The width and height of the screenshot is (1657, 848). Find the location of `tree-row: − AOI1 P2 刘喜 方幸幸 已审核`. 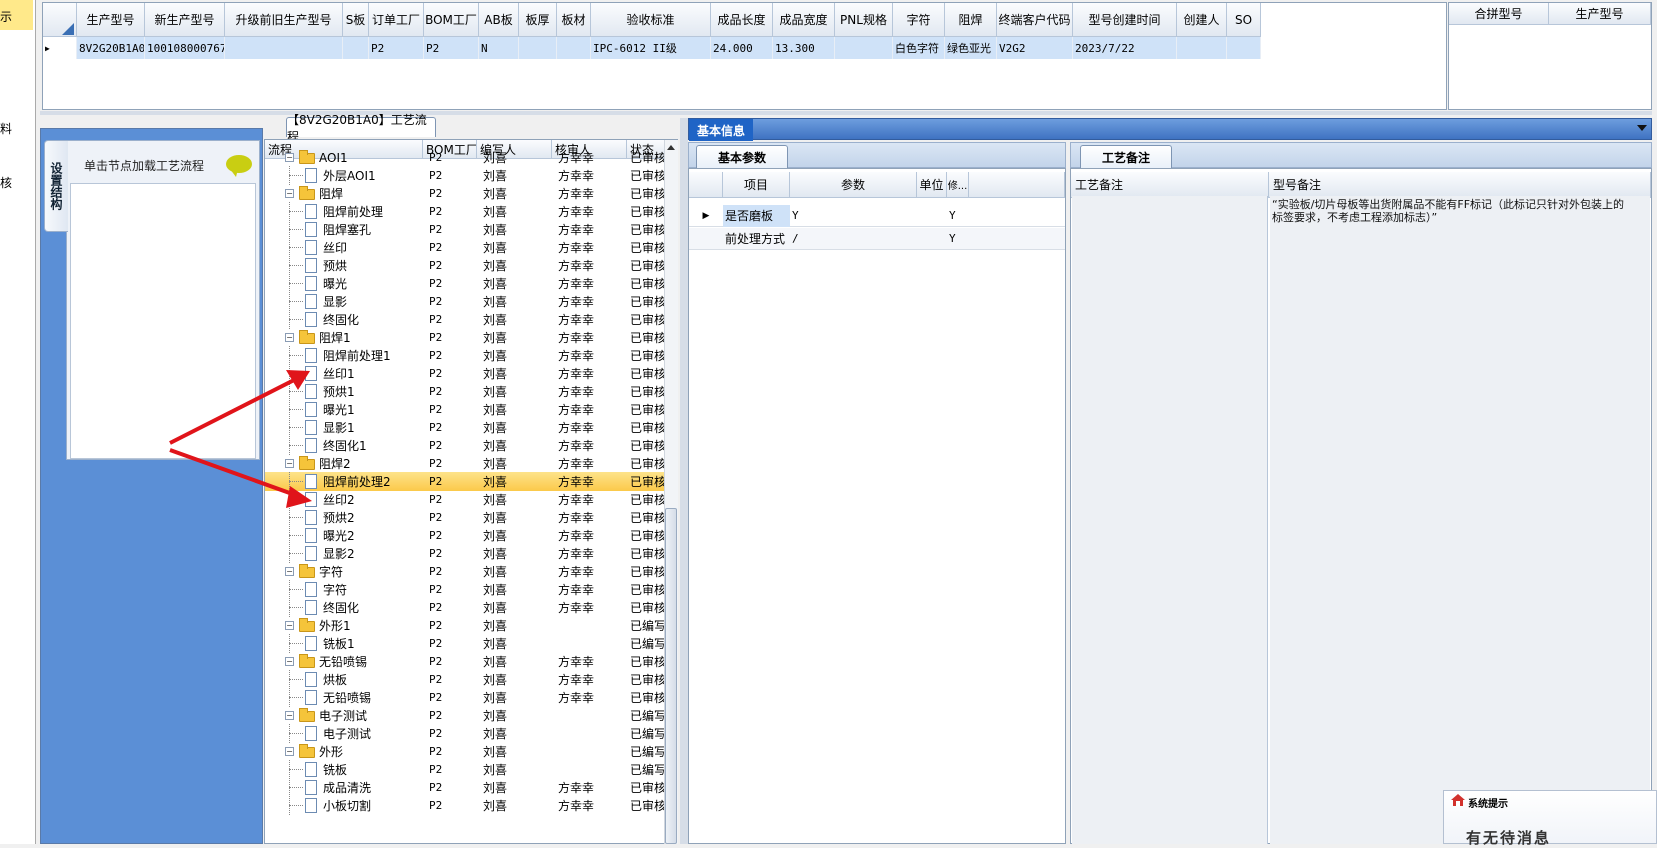

tree-row: − AOI1 P2 刘喜 方幸幸 已审核 is located at coordinates (465, 157).